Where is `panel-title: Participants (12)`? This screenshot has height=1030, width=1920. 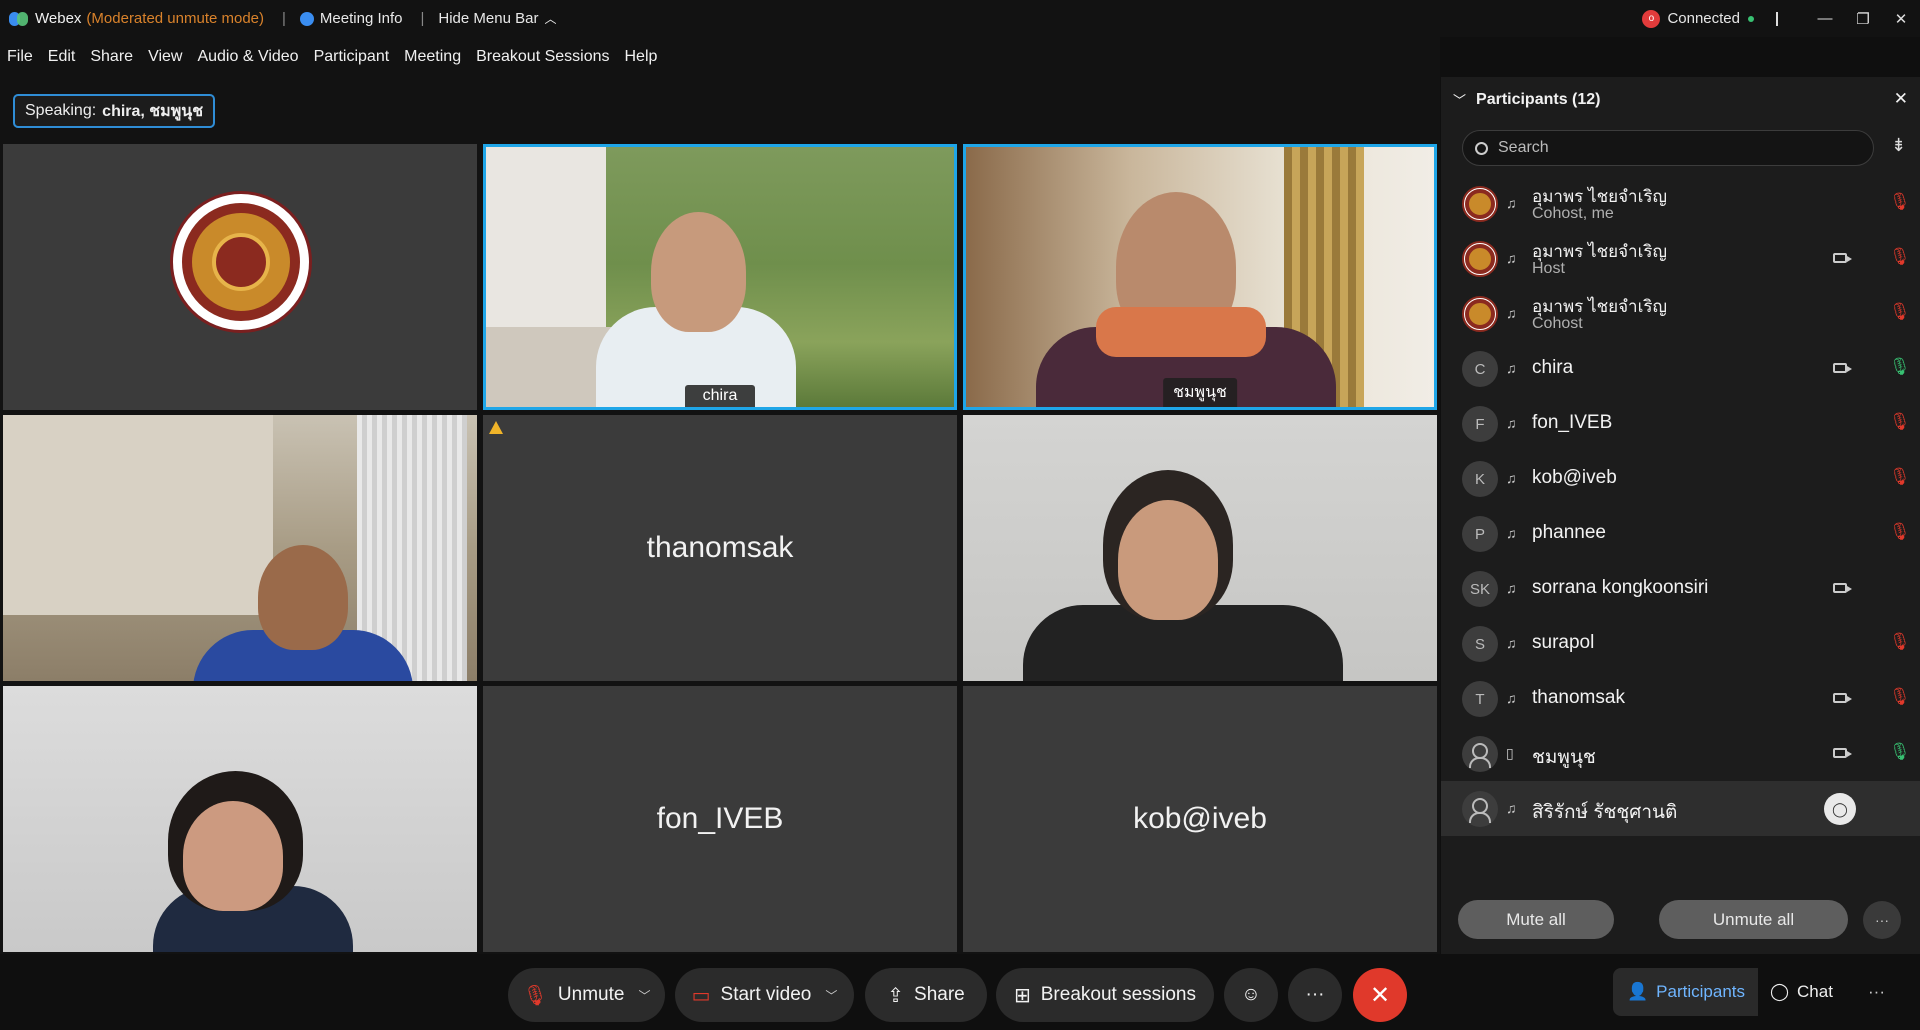 panel-title: Participants (12) is located at coordinates (1538, 99).